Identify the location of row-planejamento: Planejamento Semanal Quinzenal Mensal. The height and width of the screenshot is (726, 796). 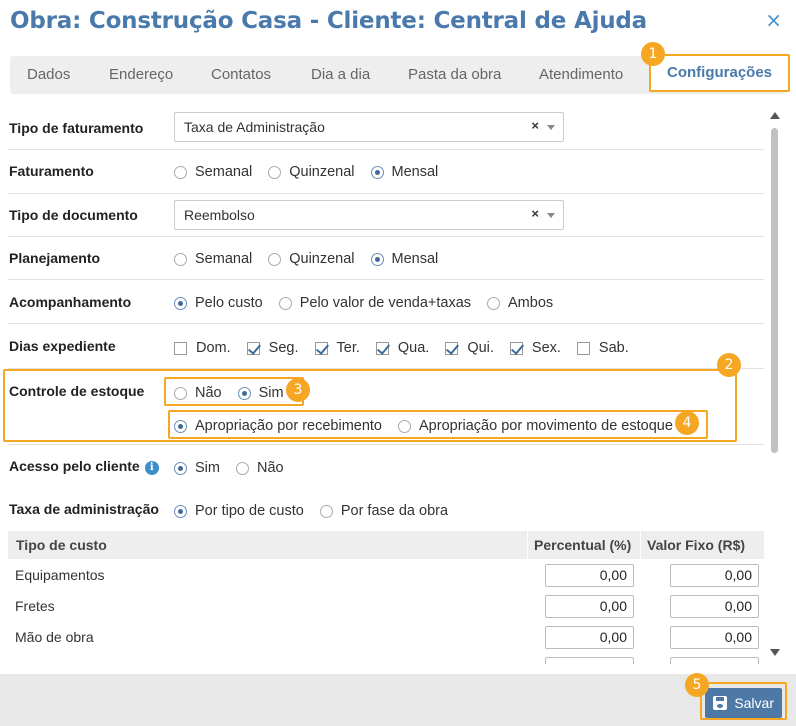
(386, 258).